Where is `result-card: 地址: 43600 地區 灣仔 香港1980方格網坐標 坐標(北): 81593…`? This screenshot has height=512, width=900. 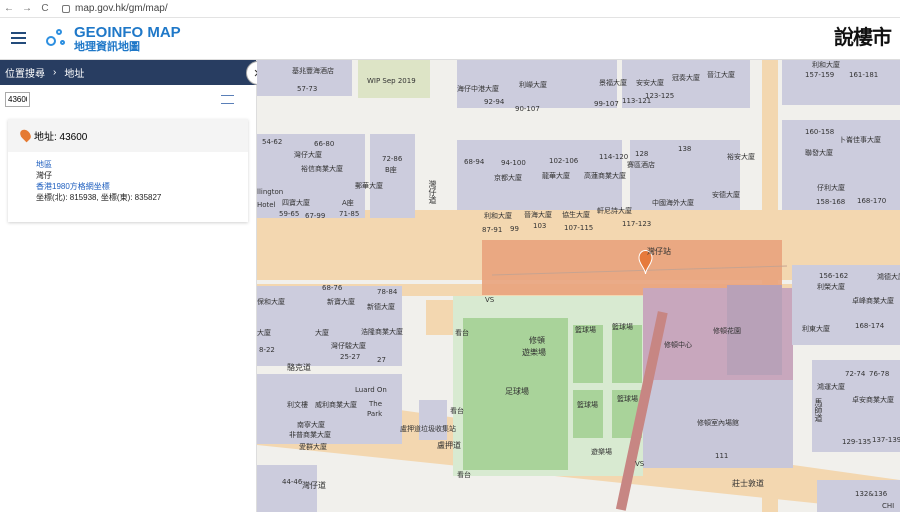 result-card: 地址: 43600 地區 灣仔 香港1980方格網坐標 坐標(北): 81593… is located at coordinates (128, 170).